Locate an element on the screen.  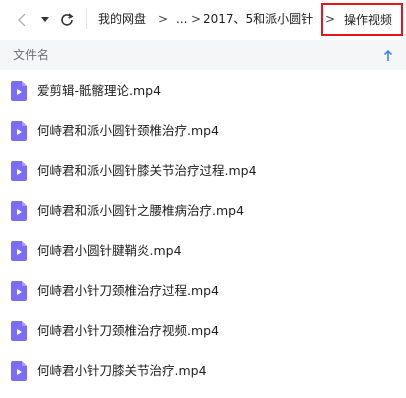
file-row: 何峙君和派小圆针膝关节治疗过程.mp4 is located at coordinates (203, 171).